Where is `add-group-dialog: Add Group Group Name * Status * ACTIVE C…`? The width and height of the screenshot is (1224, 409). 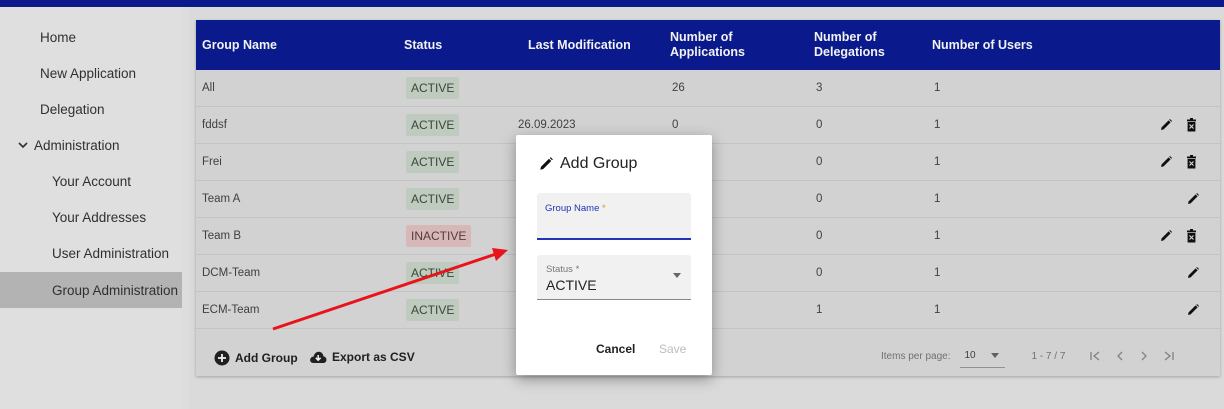 add-group-dialog: Add Group Group Name * Status * ACTIVE C… is located at coordinates (614, 255).